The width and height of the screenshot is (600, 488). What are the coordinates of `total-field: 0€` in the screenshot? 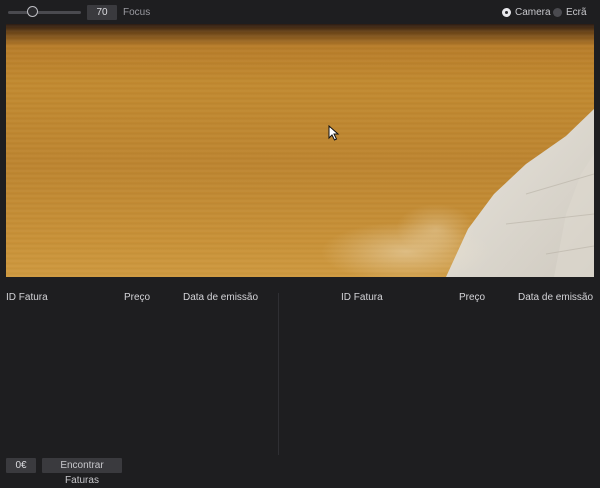 It's located at (21, 465).